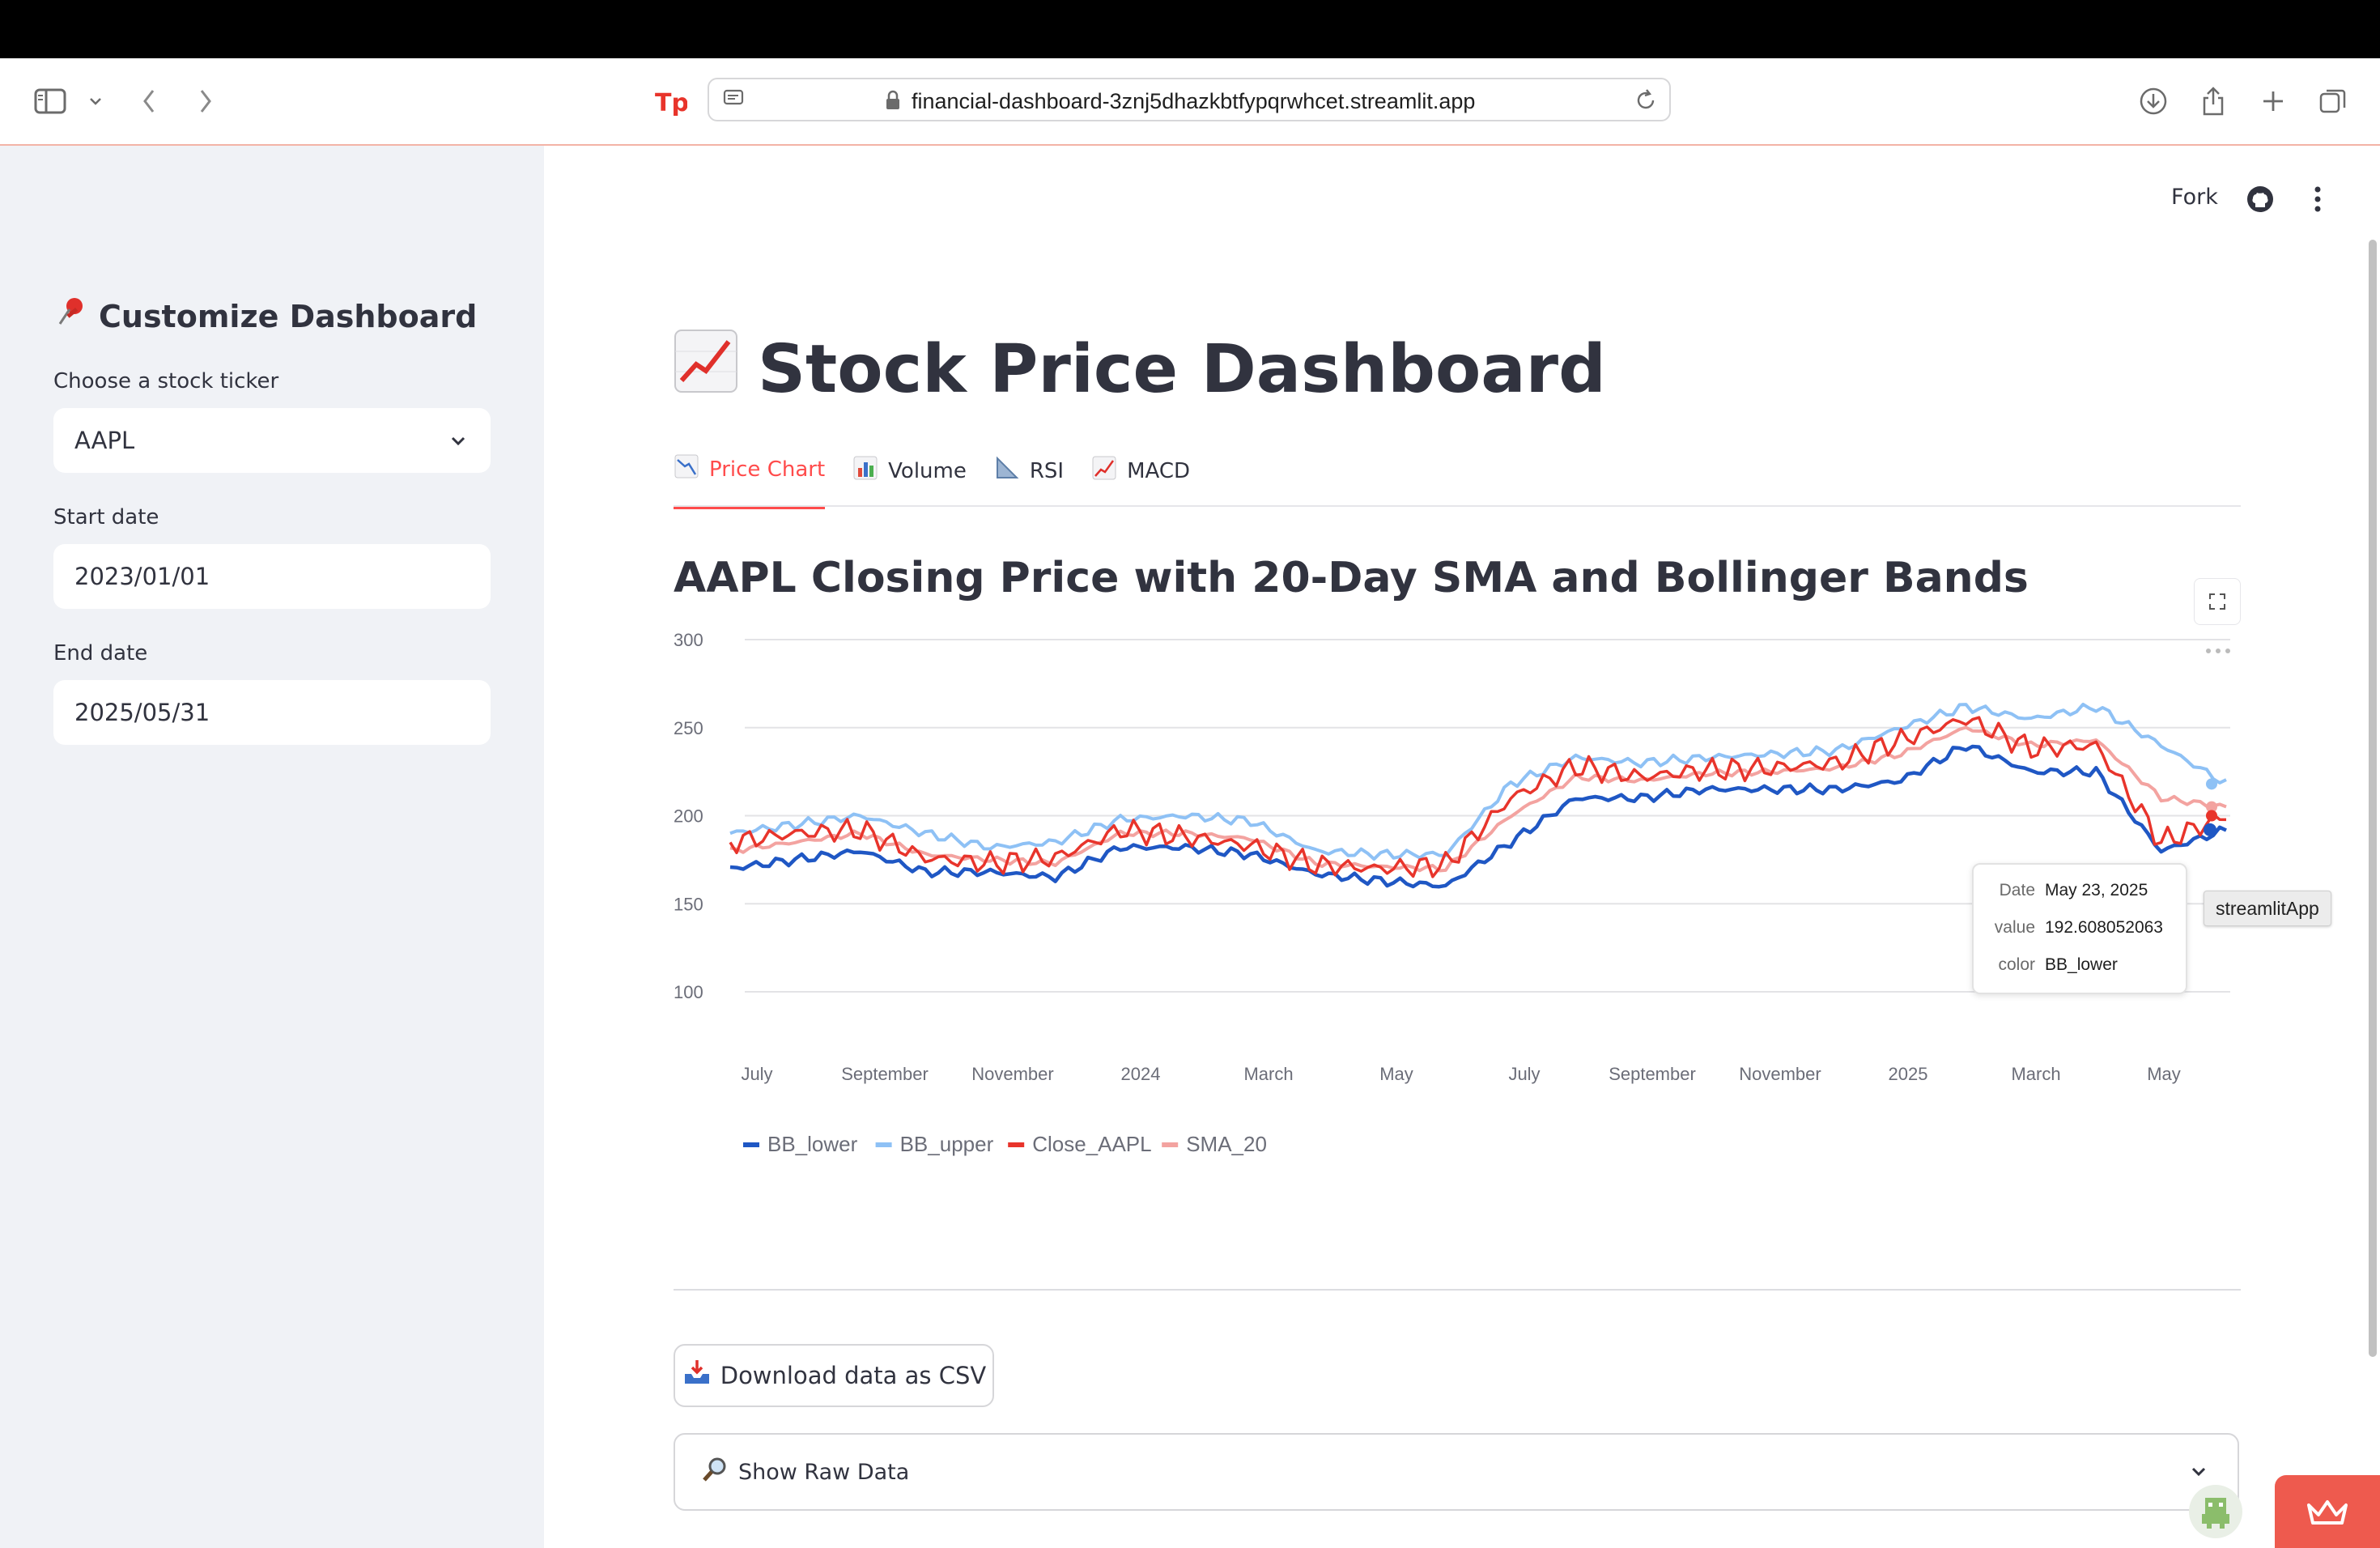  Describe the element at coordinates (106, 517) in the screenshot. I see `start-date-label: Start date` at that location.